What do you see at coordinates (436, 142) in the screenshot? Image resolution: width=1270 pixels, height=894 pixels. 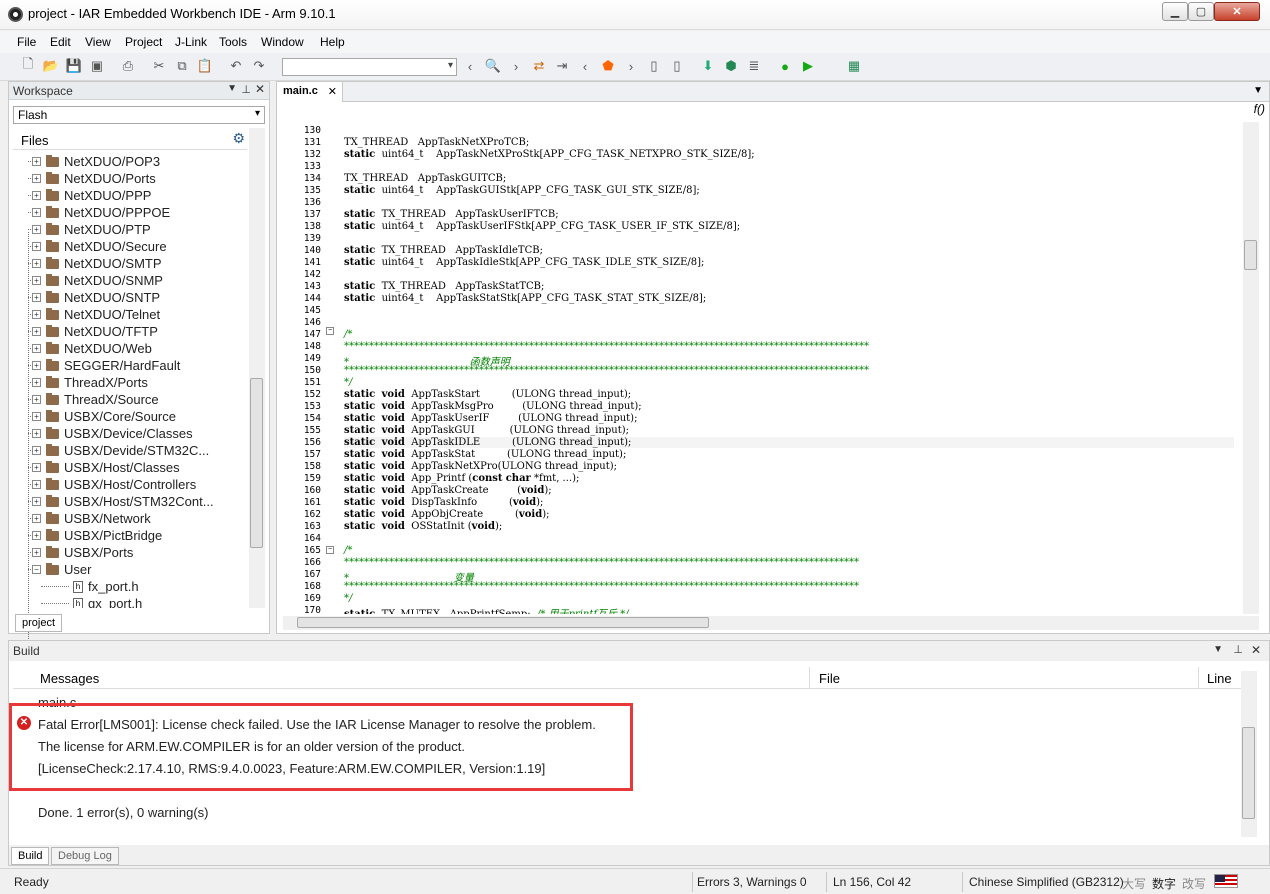 I see `code-line: TX_THREAD AppTaskNetXProTCB;` at bounding box center [436, 142].